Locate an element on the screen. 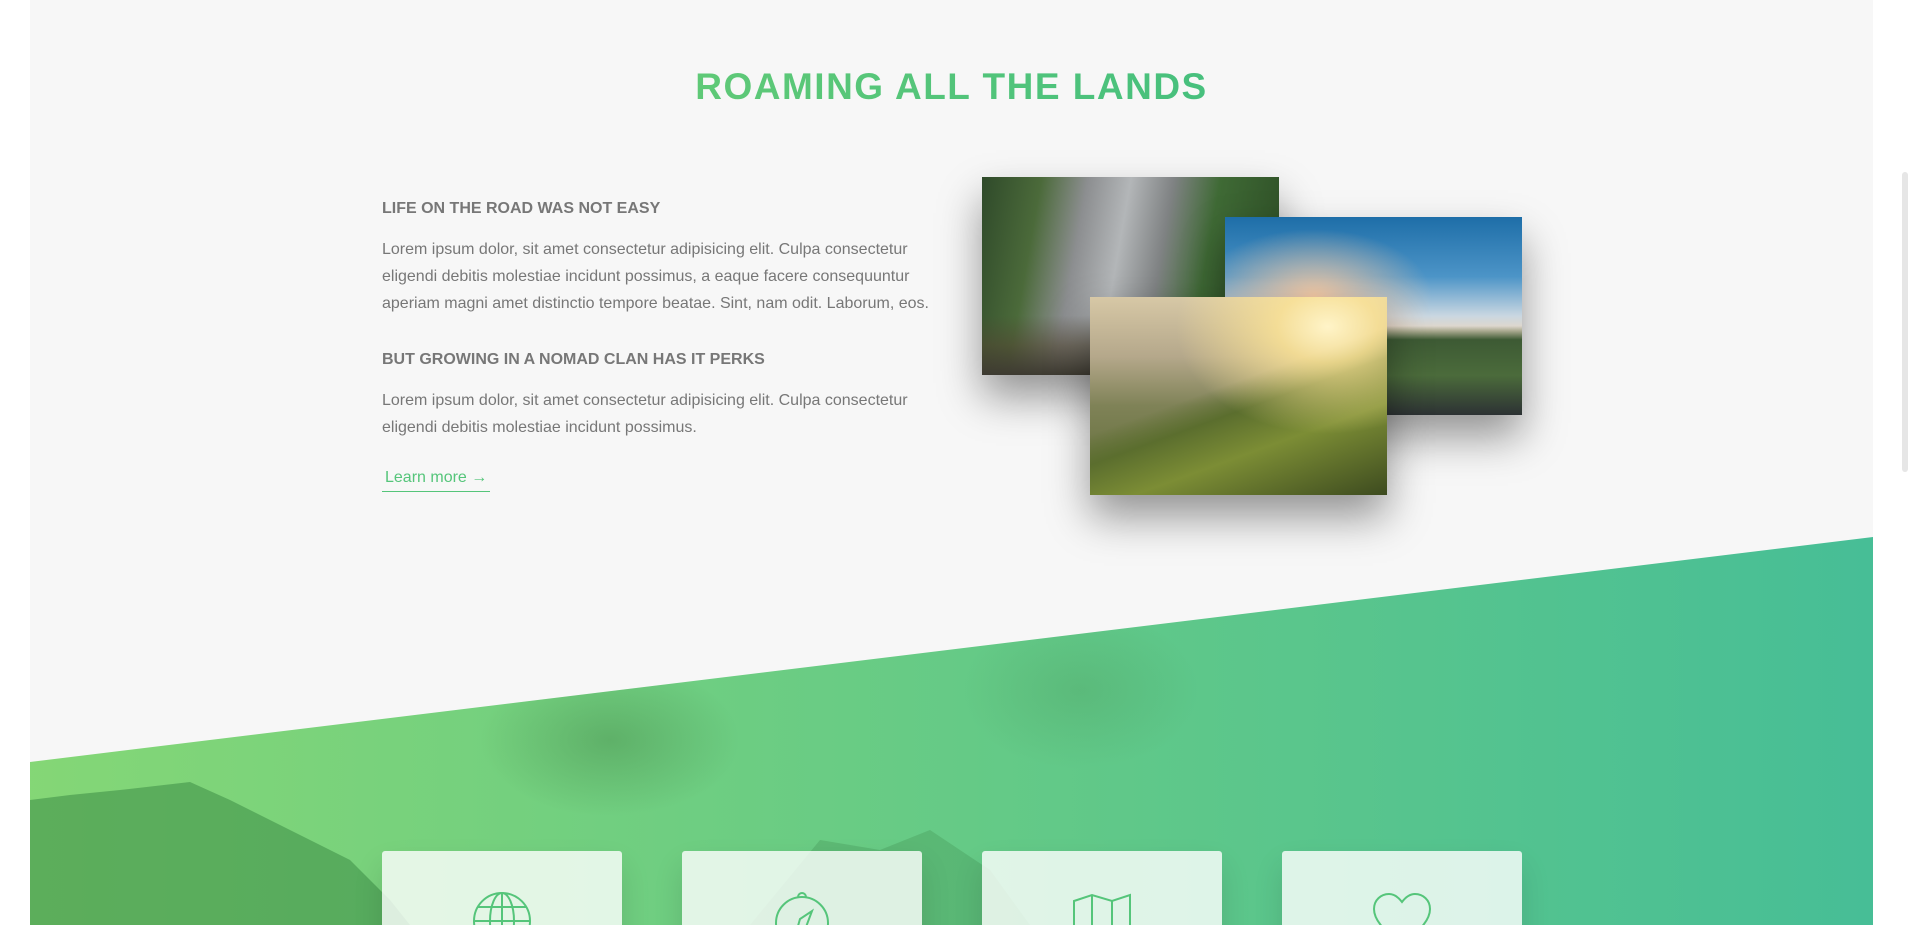  scrollbar-thumb is located at coordinates (1905, 322).